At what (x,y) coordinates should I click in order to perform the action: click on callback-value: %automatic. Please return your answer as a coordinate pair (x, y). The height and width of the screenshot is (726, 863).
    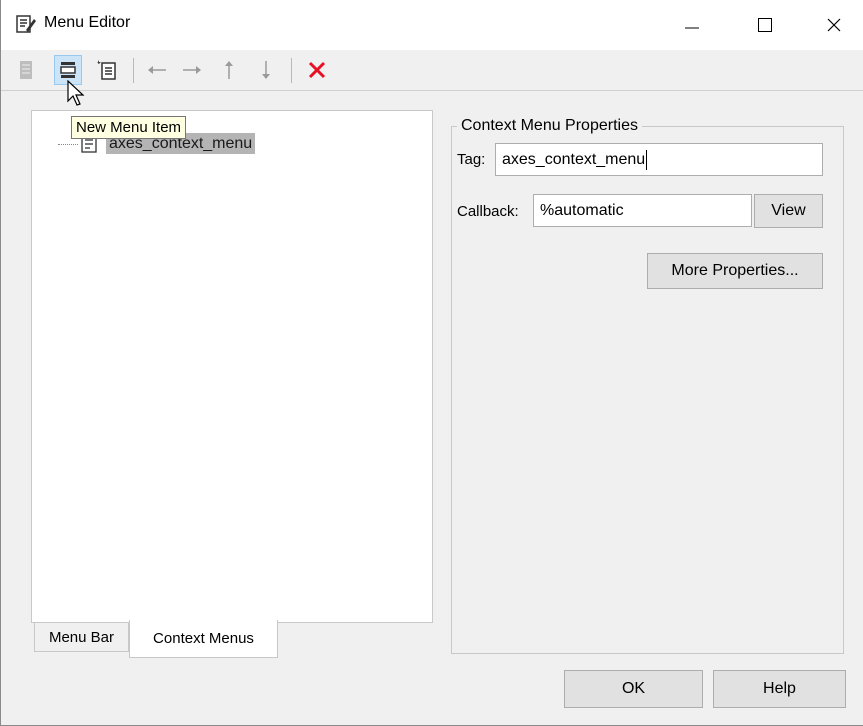
    Looking at the image, I should click on (582, 210).